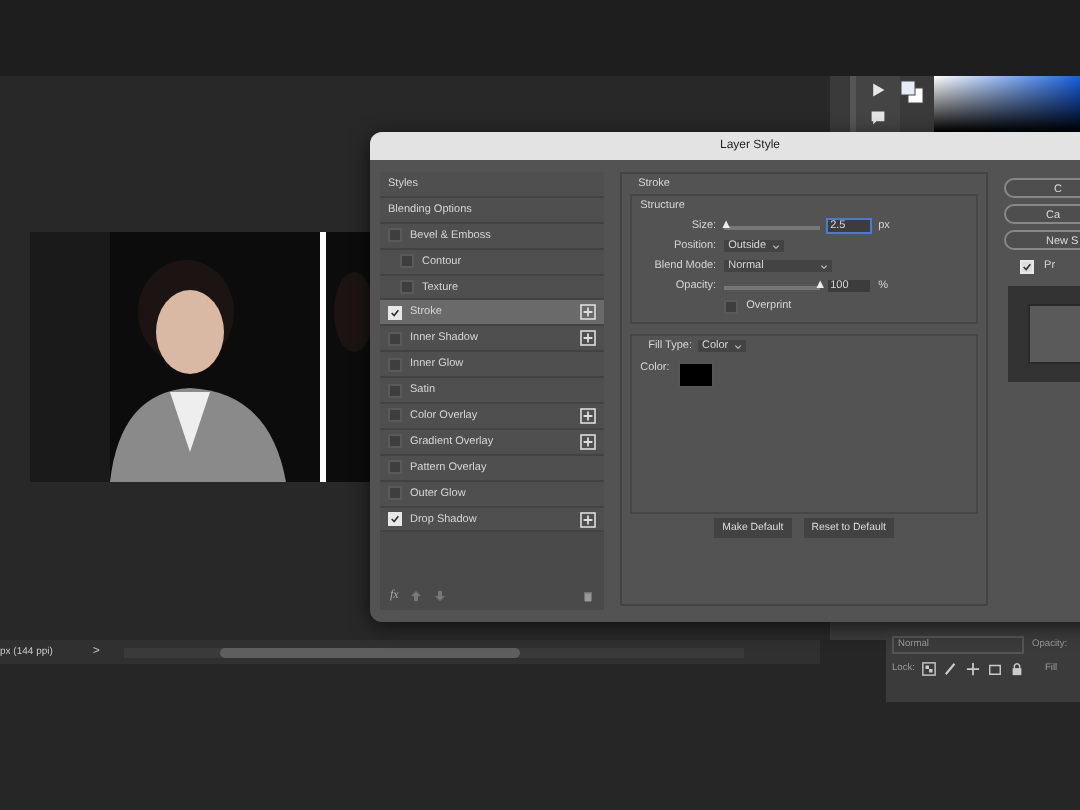 The image size is (1080, 810). I want to click on lock-icon, so click(1017, 669).